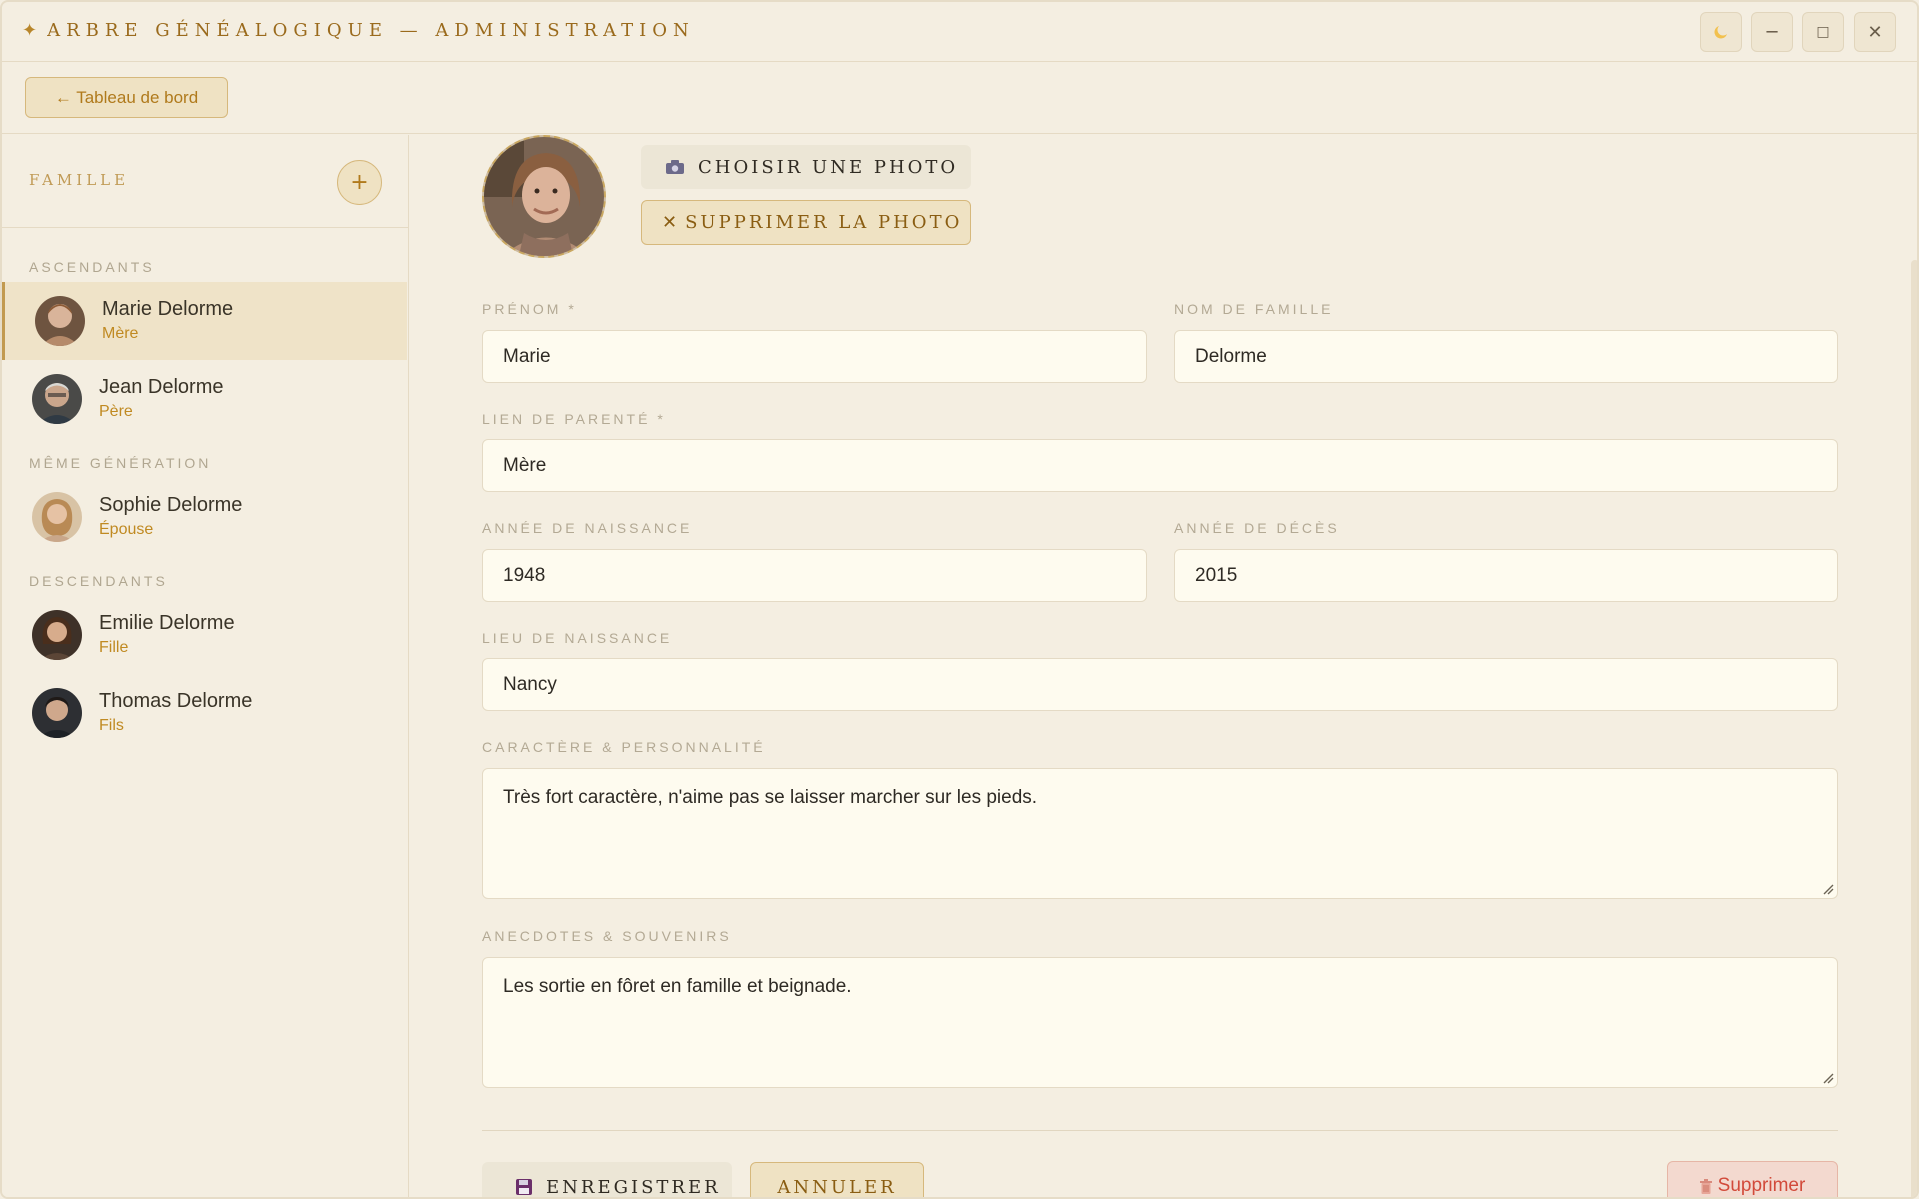 This screenshot has height=1199, width=1919. Describe the element at coordinates (204, 321) in the screenshot. I see `member-item-marie-delorme: Marie Delorme Mère` at that location.